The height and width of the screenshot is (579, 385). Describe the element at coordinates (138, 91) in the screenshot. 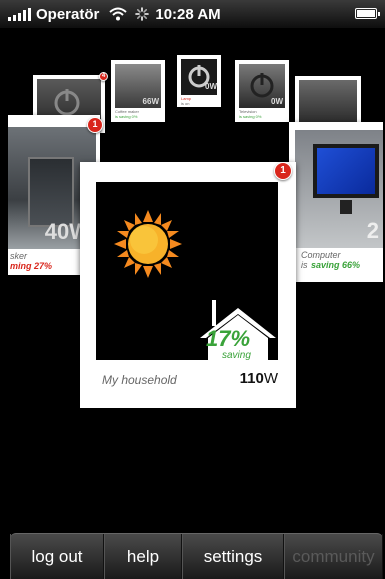

I see `device-card-coffee-maker: 66W Coffee maker is saving 0%` at that location.